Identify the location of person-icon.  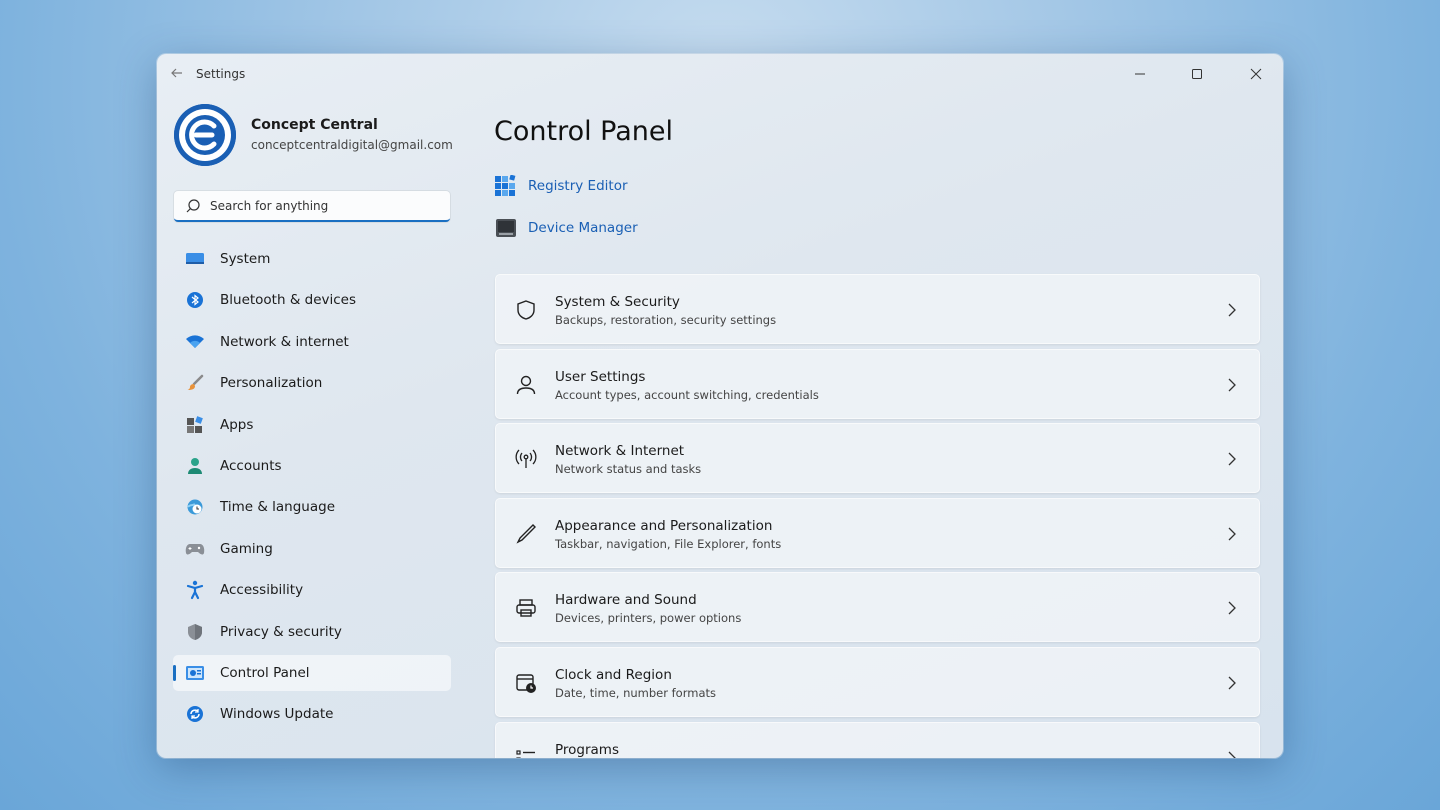
(195, 466).